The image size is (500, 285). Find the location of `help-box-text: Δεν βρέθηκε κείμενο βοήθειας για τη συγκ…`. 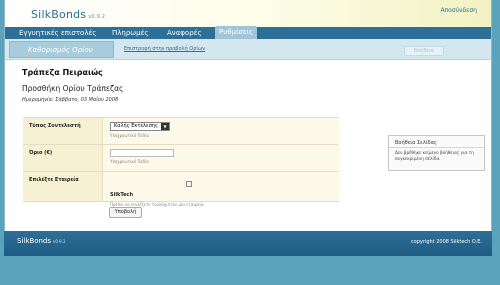

help-box-text: Δεν βρέθηκε κείμενο βοήθειας για τη συγκ… is located at coordinates (434, 155).